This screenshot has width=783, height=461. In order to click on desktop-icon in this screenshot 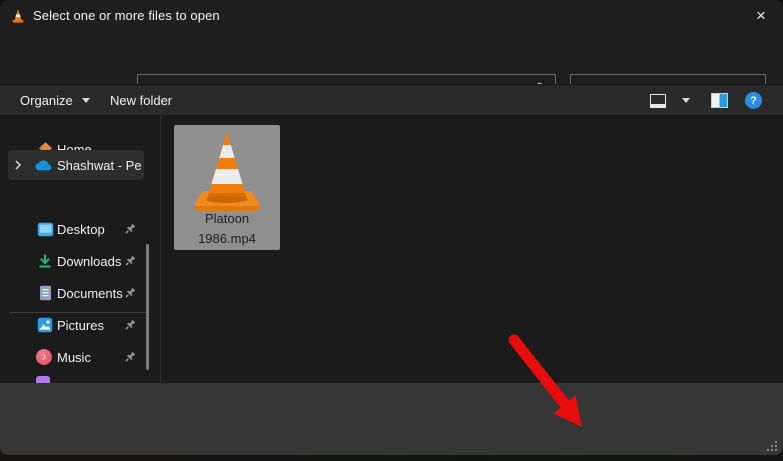, I will do `click(45, 229)`.